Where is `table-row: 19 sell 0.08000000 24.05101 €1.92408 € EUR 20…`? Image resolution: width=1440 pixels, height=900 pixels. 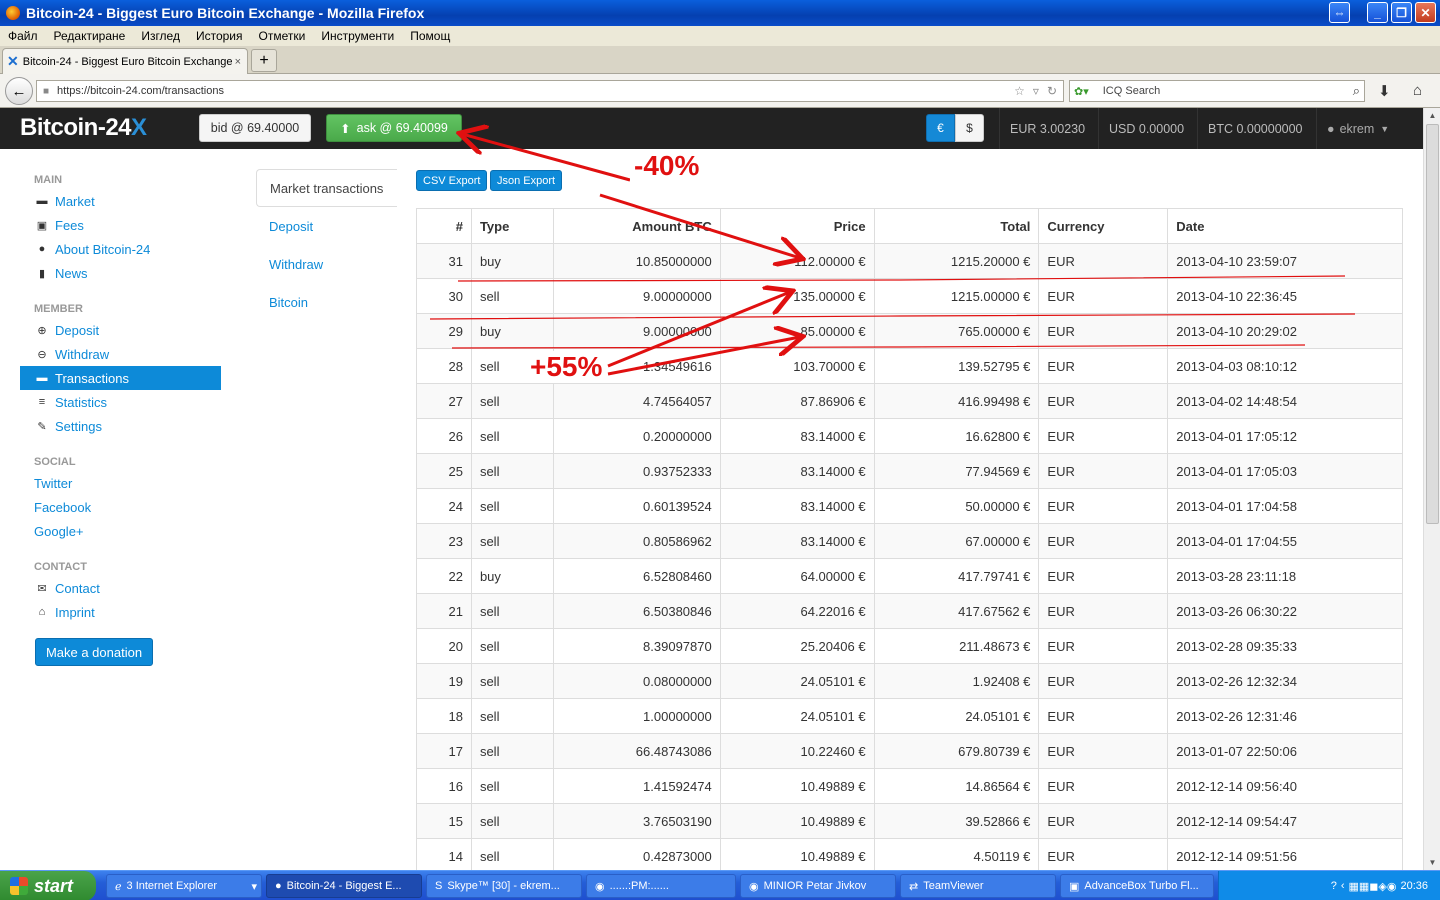 table-row: 19 sell 0.08000000 24.05101 €1.92408 € EUR 20… is located at coordinates (909, 681).